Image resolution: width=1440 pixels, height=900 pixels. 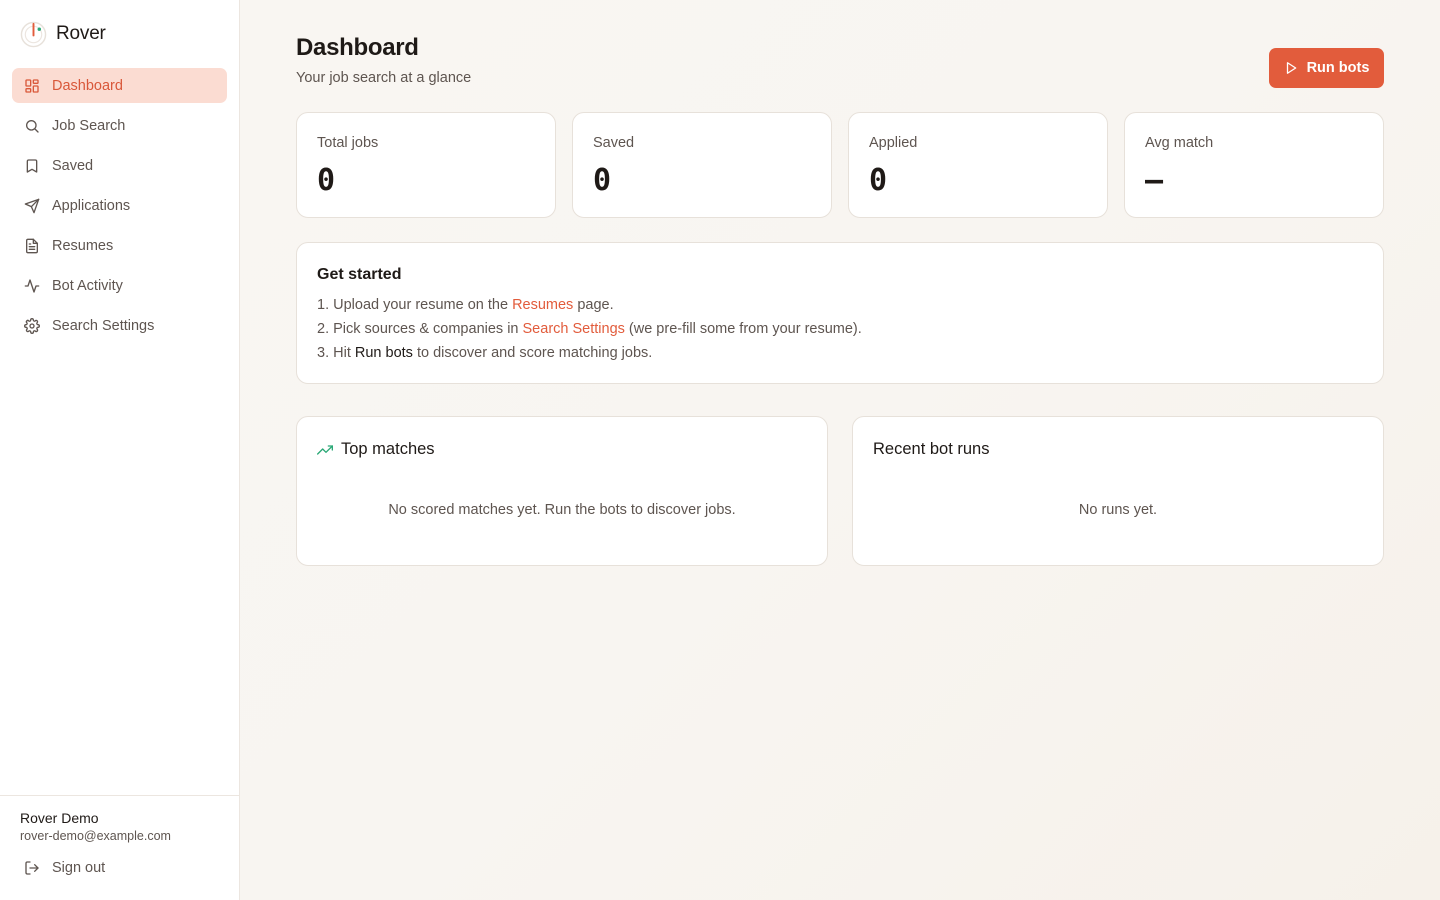 What do you see at coordinates (32, 126) in the screenshot?
I see `search-icon` at bounding box center [32, 126].